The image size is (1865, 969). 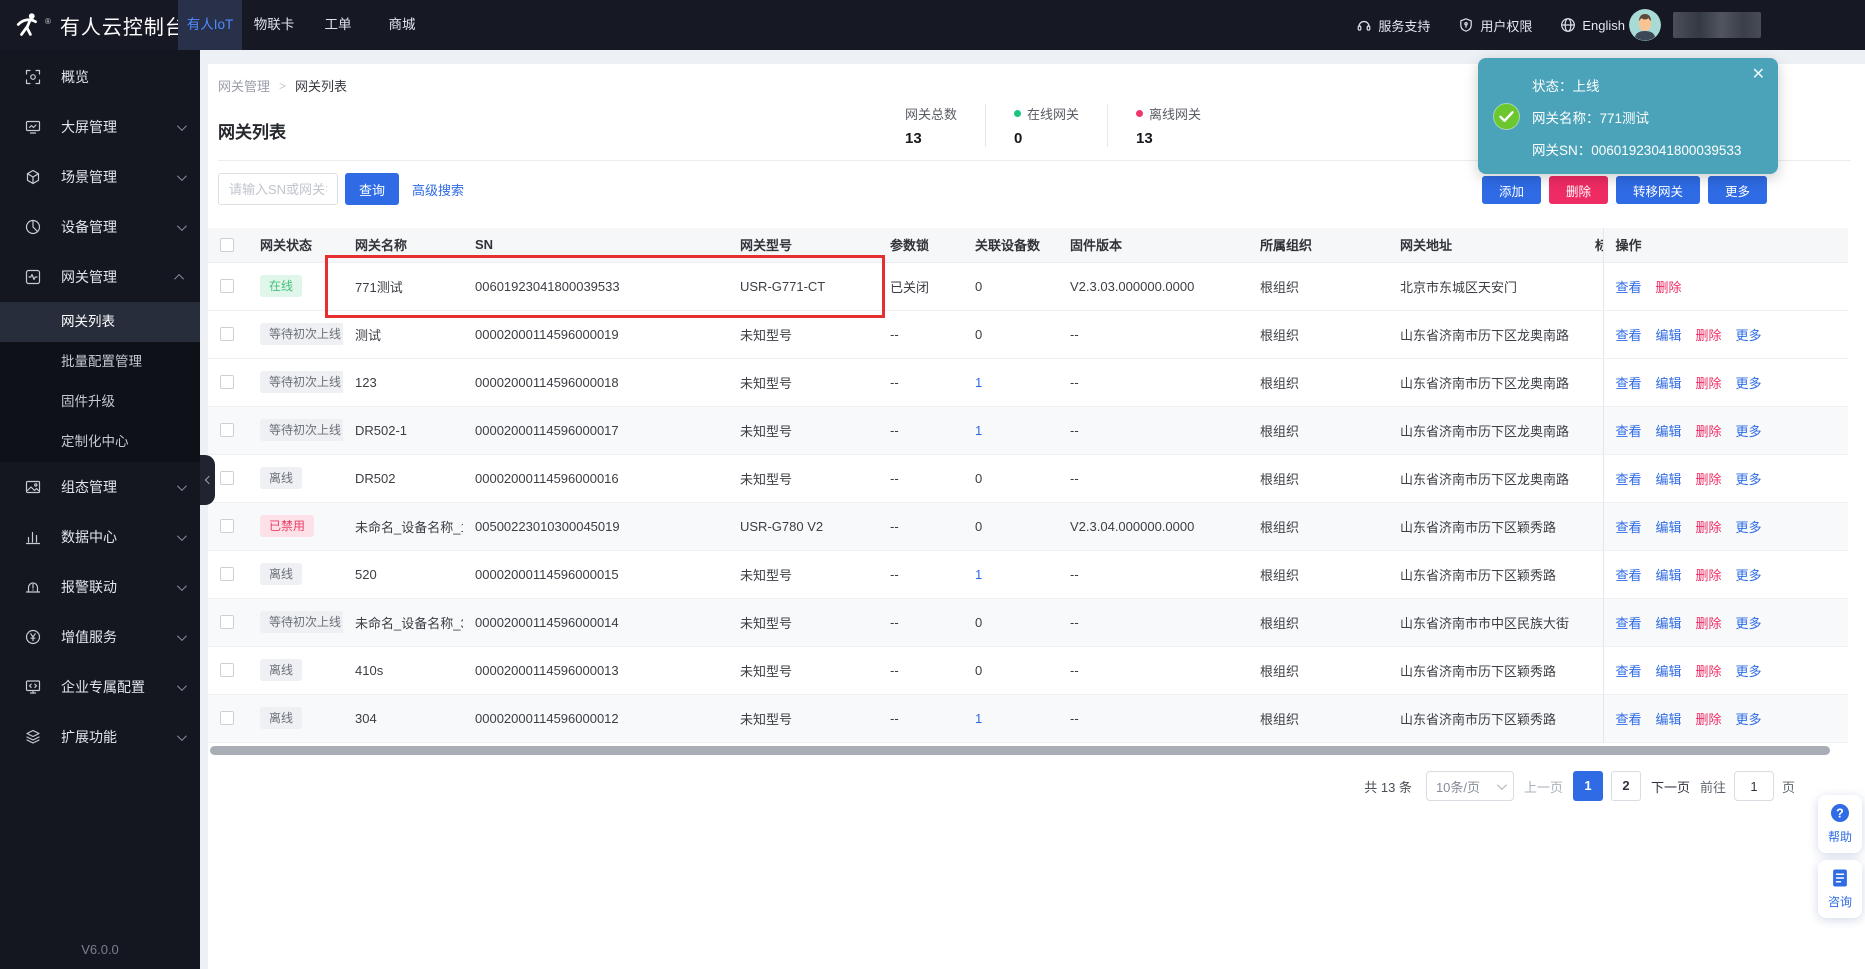 I want to click on username-redacted, so click(x=1717, y=25).